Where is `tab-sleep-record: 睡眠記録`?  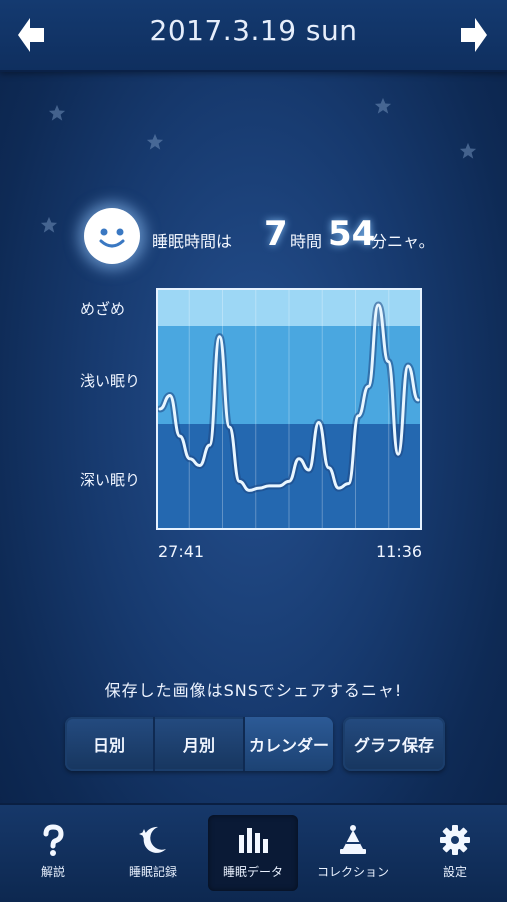
tab-sleep-record: 睡眠記録 is located at coordinates (153, 853).